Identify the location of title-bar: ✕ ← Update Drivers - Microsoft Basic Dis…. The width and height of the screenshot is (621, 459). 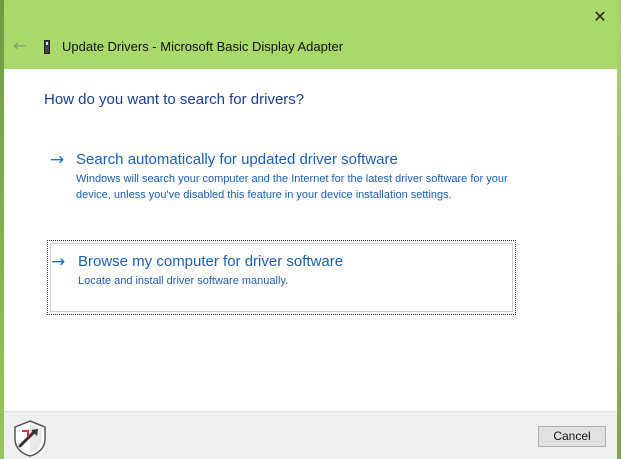
(310, 34).